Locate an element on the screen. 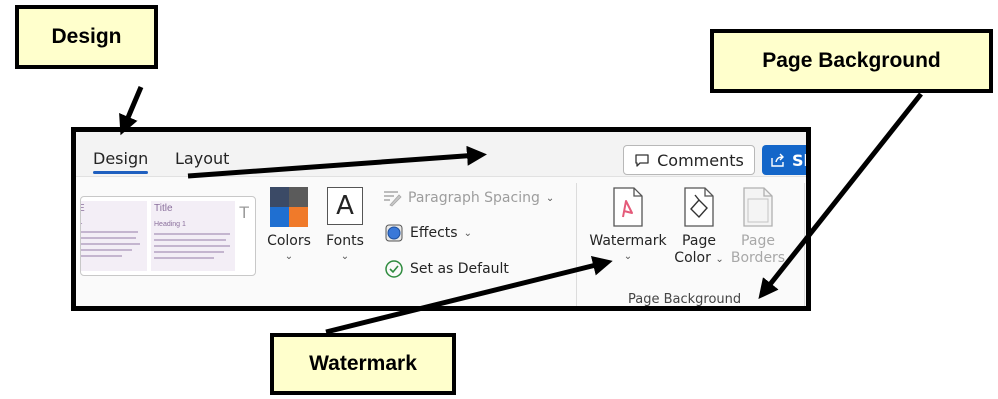 This screenshot has height=399, width=998. arrow-to-tab-bar is located at coordinates (337, 162).